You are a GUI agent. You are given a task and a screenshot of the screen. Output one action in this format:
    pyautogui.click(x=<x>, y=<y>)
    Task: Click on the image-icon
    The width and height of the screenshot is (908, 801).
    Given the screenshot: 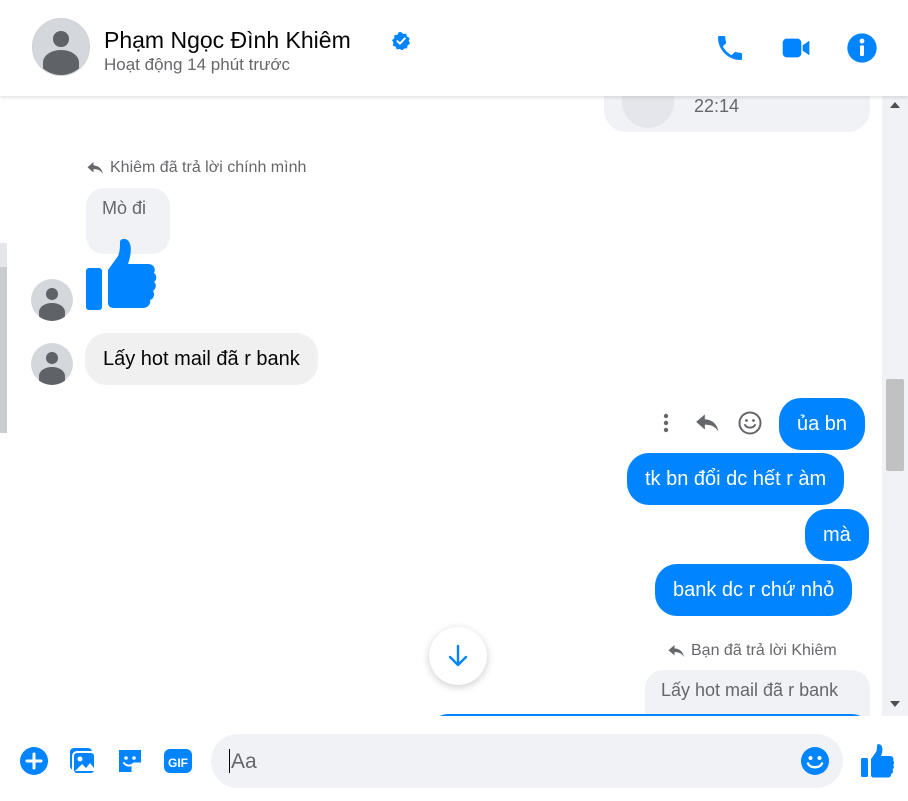 What is the action you would take?
    pyautogui.click(x=82, y=761)
    